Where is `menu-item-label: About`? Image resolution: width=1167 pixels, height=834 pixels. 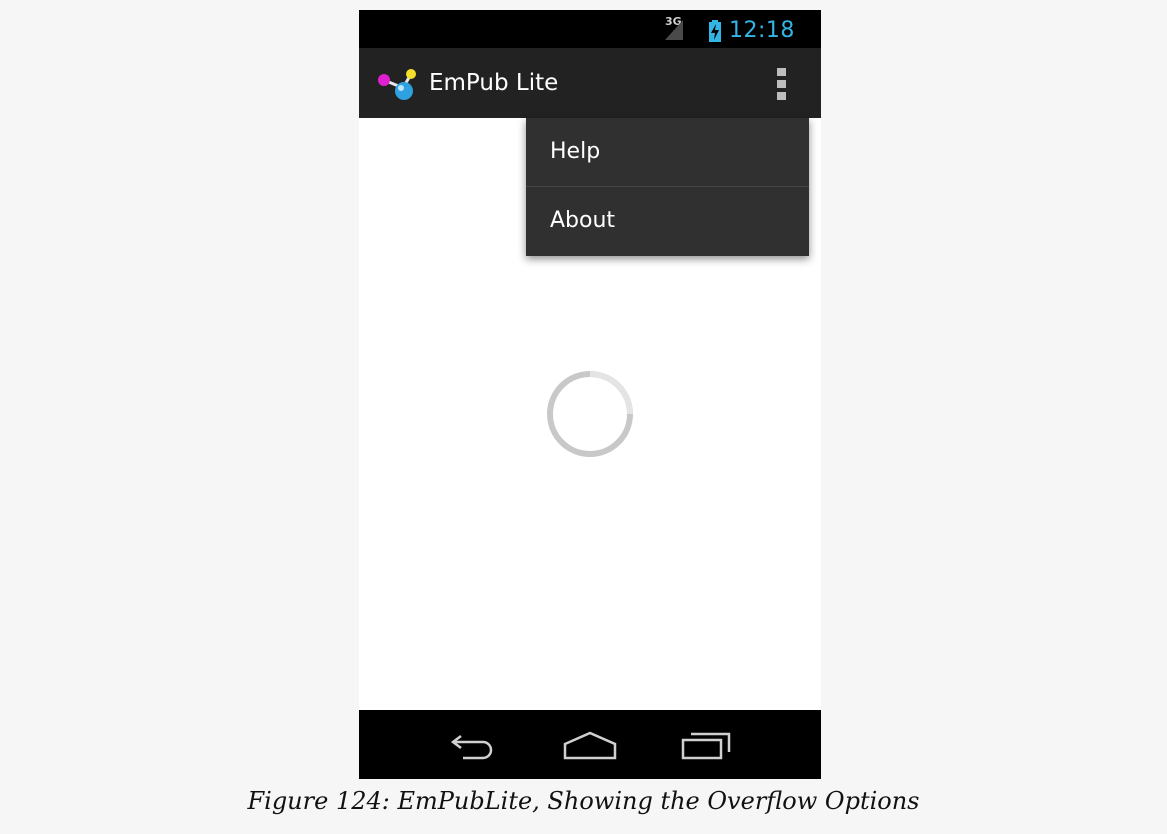
menu-item-label: About is located at coordinates (583, 220).